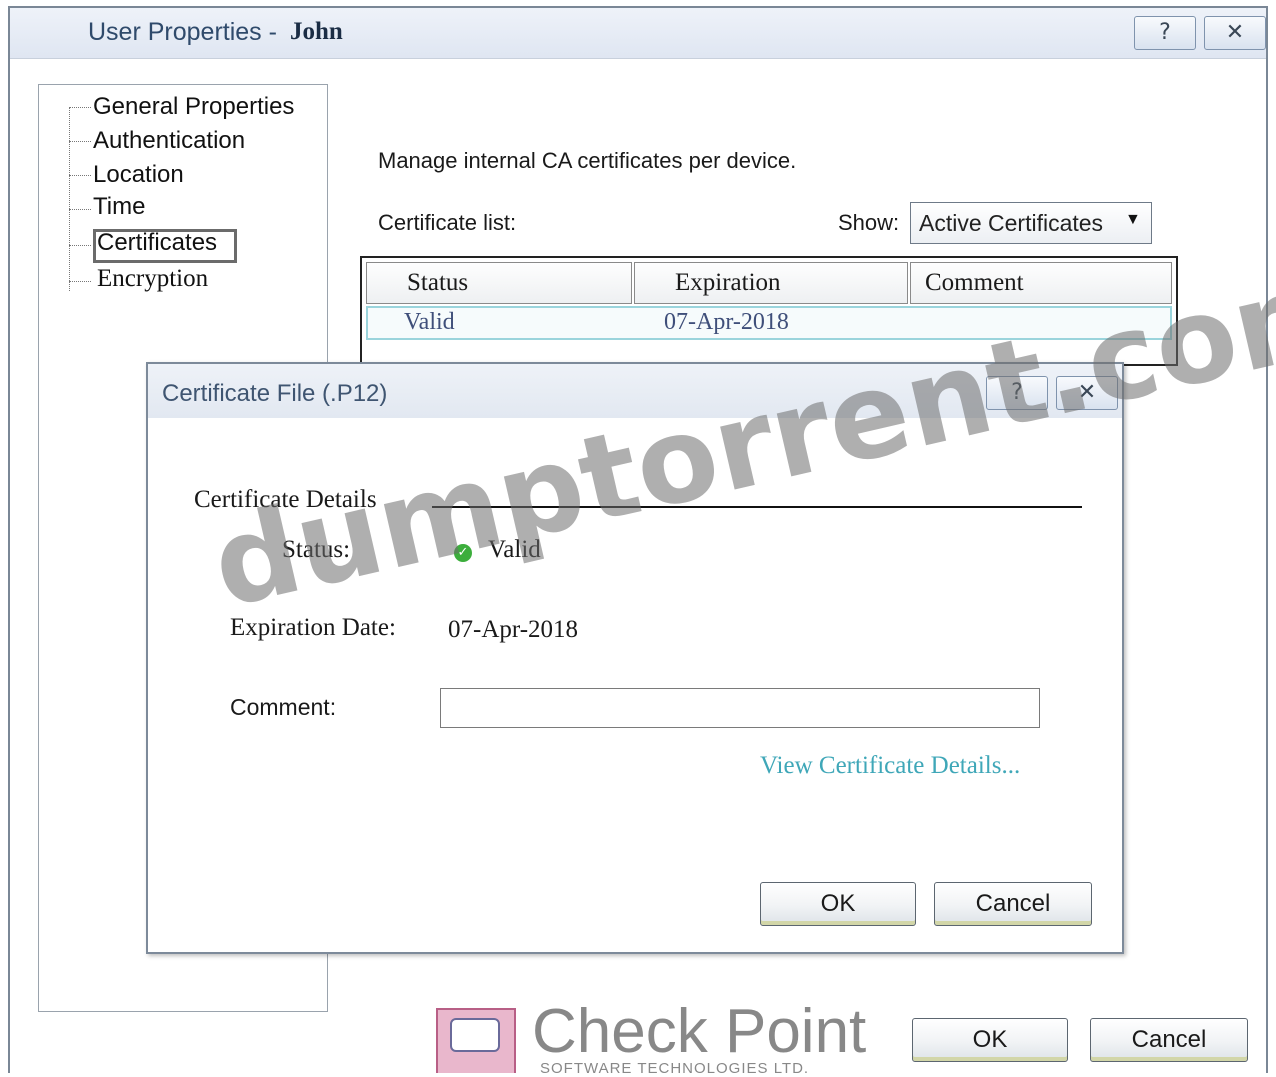  What do you see at coordinates (638, 33) in the screenshot?
I see `window-titlebar: User Properties - John ? ✕` at bounding box center [638, 33].